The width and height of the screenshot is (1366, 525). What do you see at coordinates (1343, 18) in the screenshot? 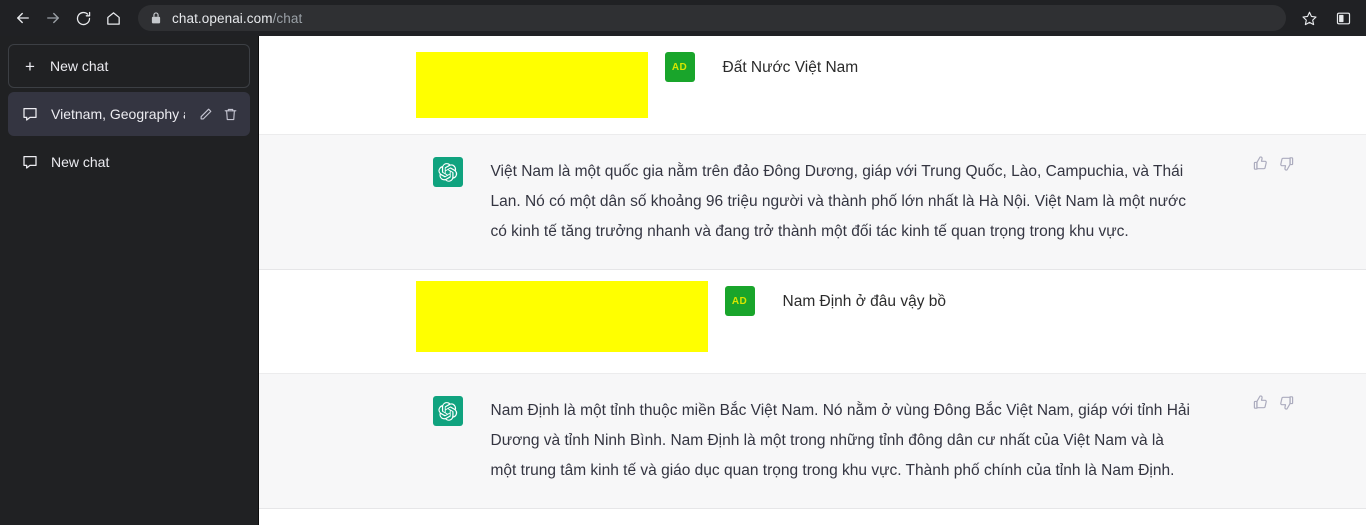
I see `side-panel-icon` at bounding box center [1343, 18].